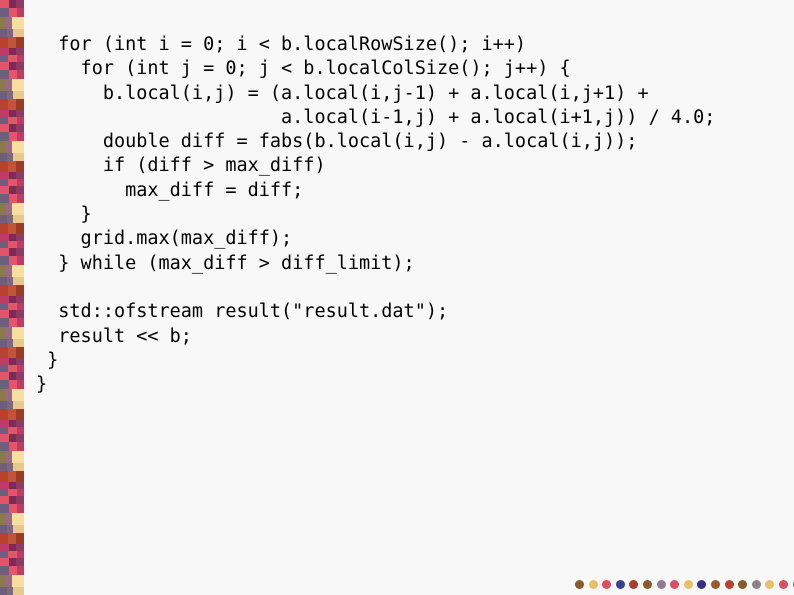 The height and width of the screenshot is (595, 794). Describe the element at coordinates (376, 117) in the screenshot. I see `code-line: a.local(i-1,j) + a.local(i+1,j)) / 4.0;` at that location.